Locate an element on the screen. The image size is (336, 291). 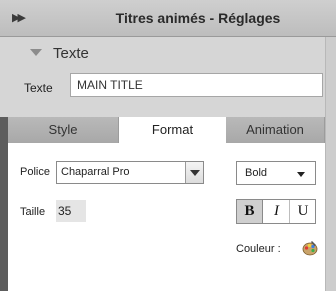
police-label: Police is located at coordinates (35, 172).